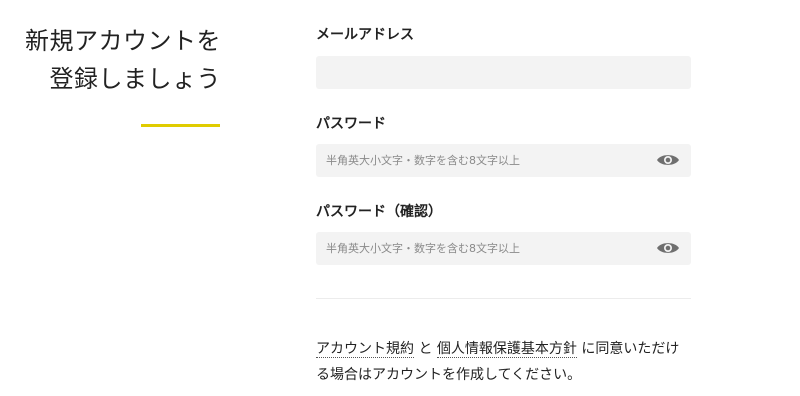 The width and height of the screenshot is (800, 396). I want to click on password-field, so click(503, 160).